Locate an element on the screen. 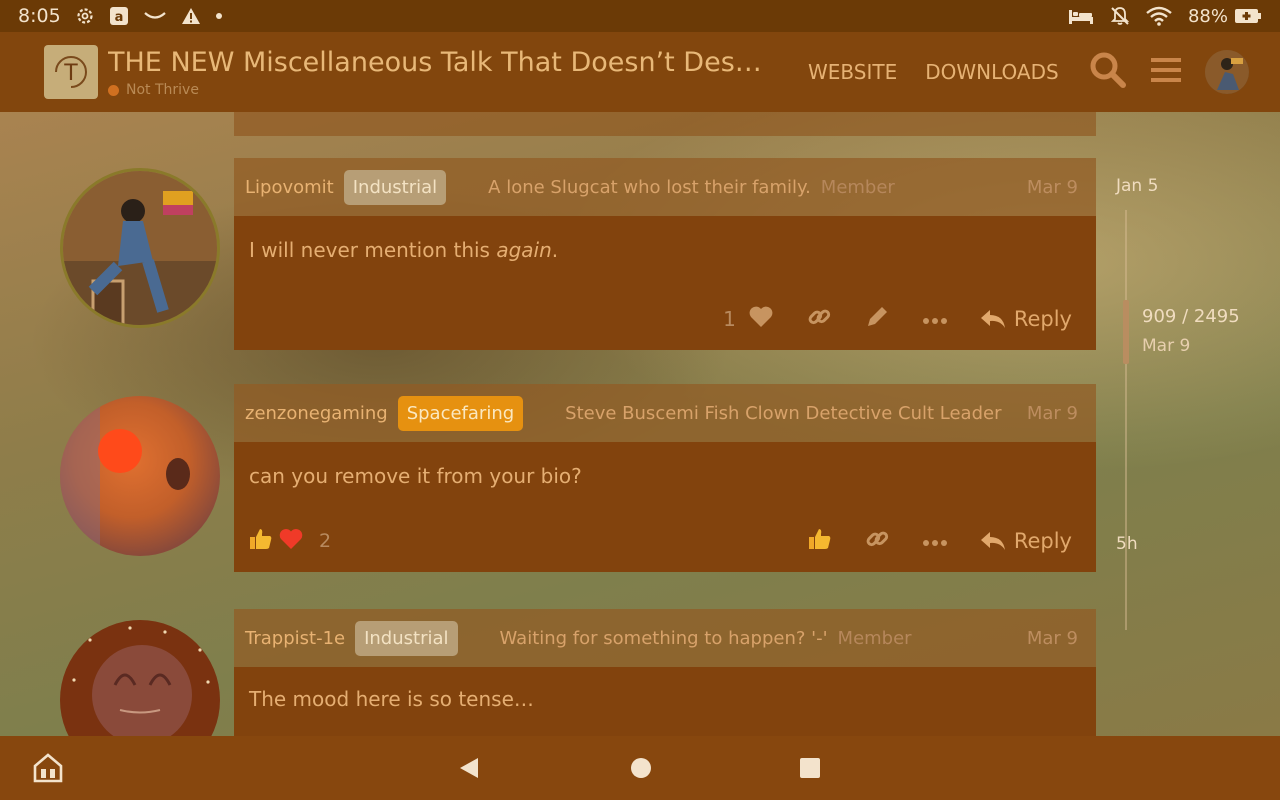 Image resolution: width=1280 pixels, height=800 pixels. home-icon is located at coordinates (641, 770).